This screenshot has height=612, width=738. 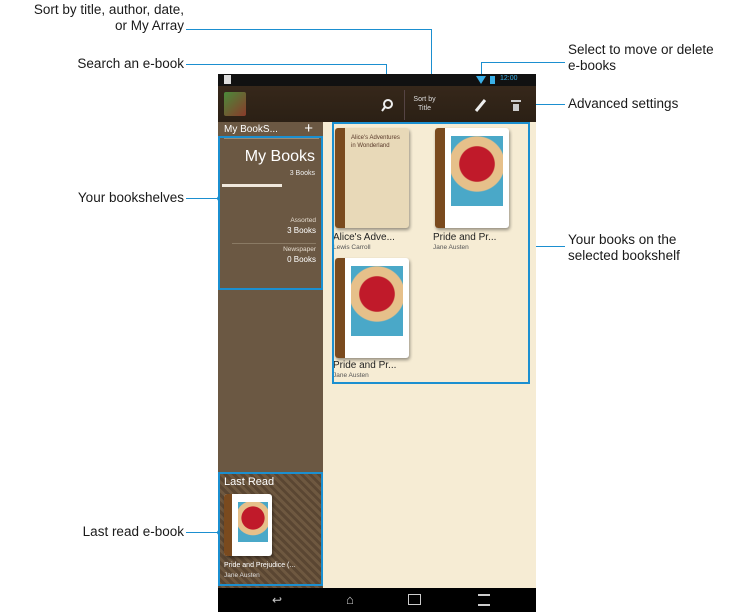 I want to click on recent-apps-icon, so click(x=414, y=599).